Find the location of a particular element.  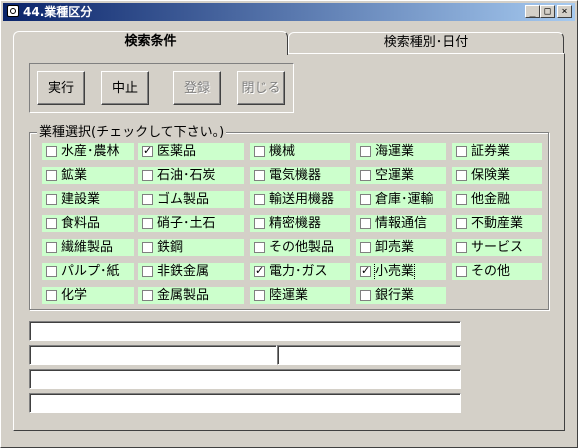

register-button: 登録 is located at coordinates (197, 88).